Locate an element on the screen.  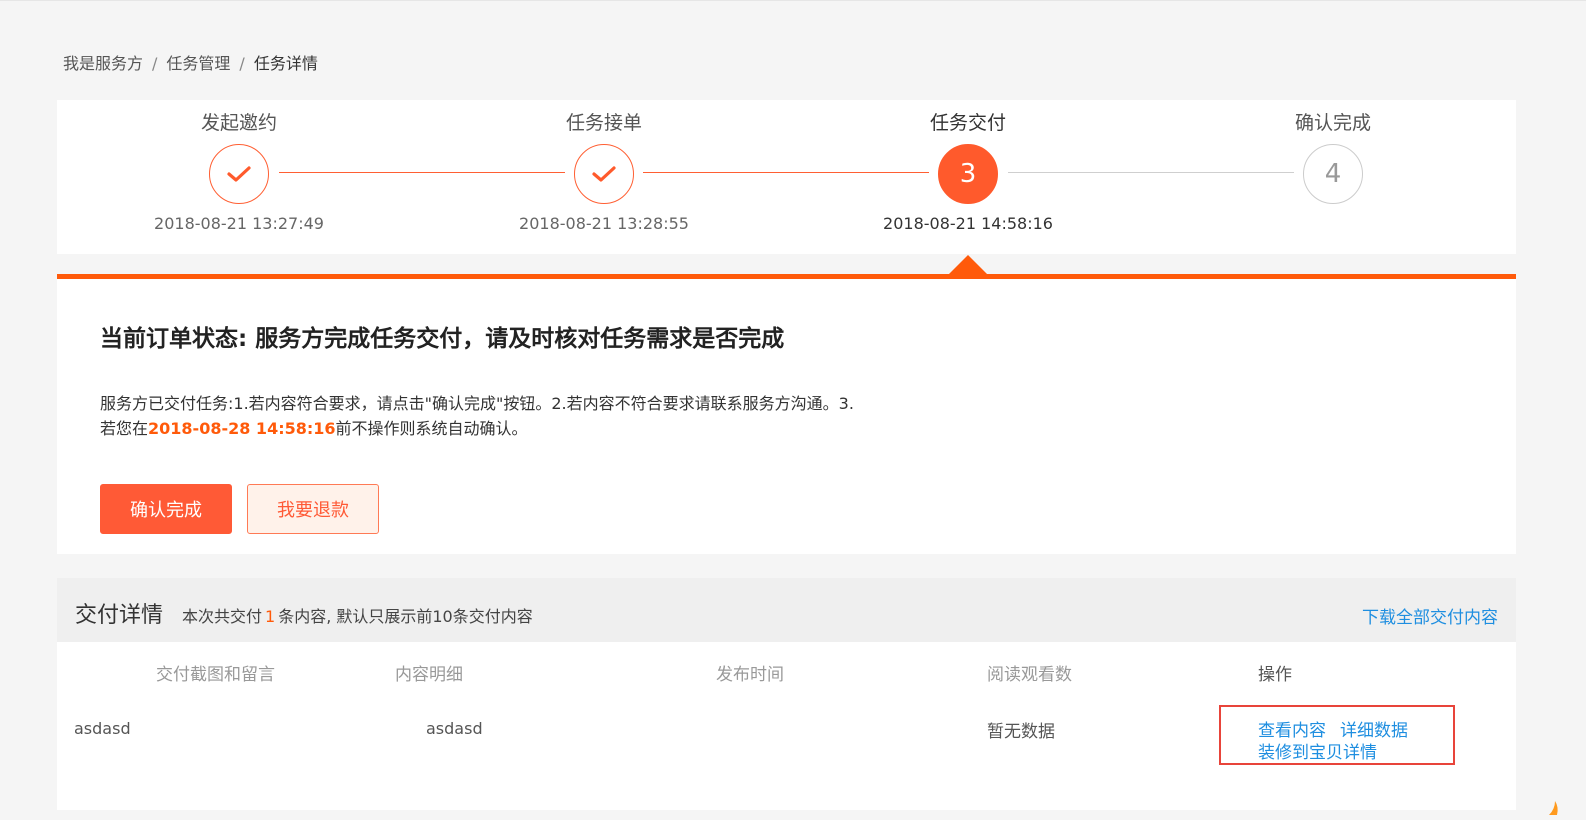
delivery-header: 交付详情 本次共交付 1 条内容, 默认只展示前10条交付内容 下载全部交付内容 is located at coordinates (786, 610).